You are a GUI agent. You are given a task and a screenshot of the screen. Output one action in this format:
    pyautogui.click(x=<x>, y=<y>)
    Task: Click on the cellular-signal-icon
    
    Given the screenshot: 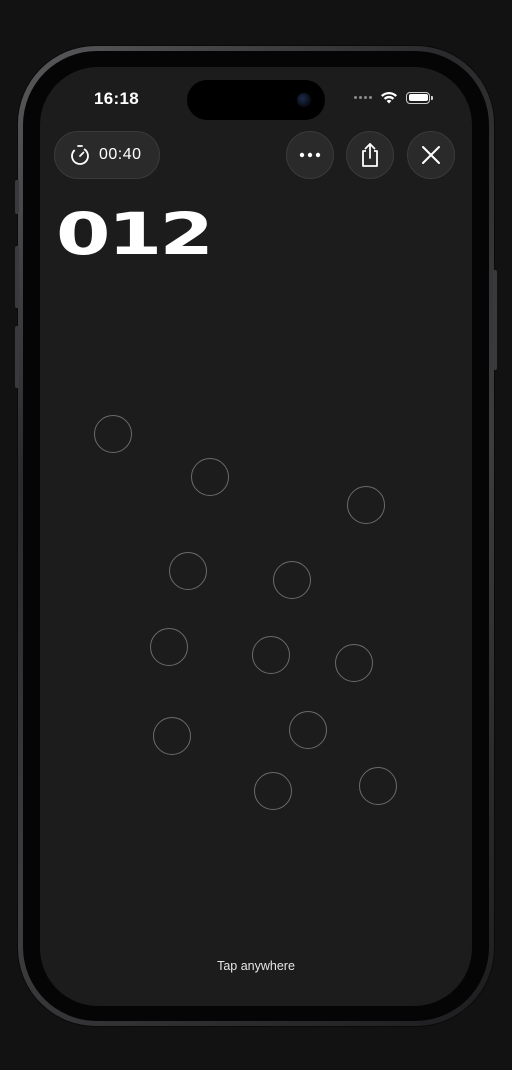 What is the action you would take?
    pyautogui.click(x=363, y=97)
    